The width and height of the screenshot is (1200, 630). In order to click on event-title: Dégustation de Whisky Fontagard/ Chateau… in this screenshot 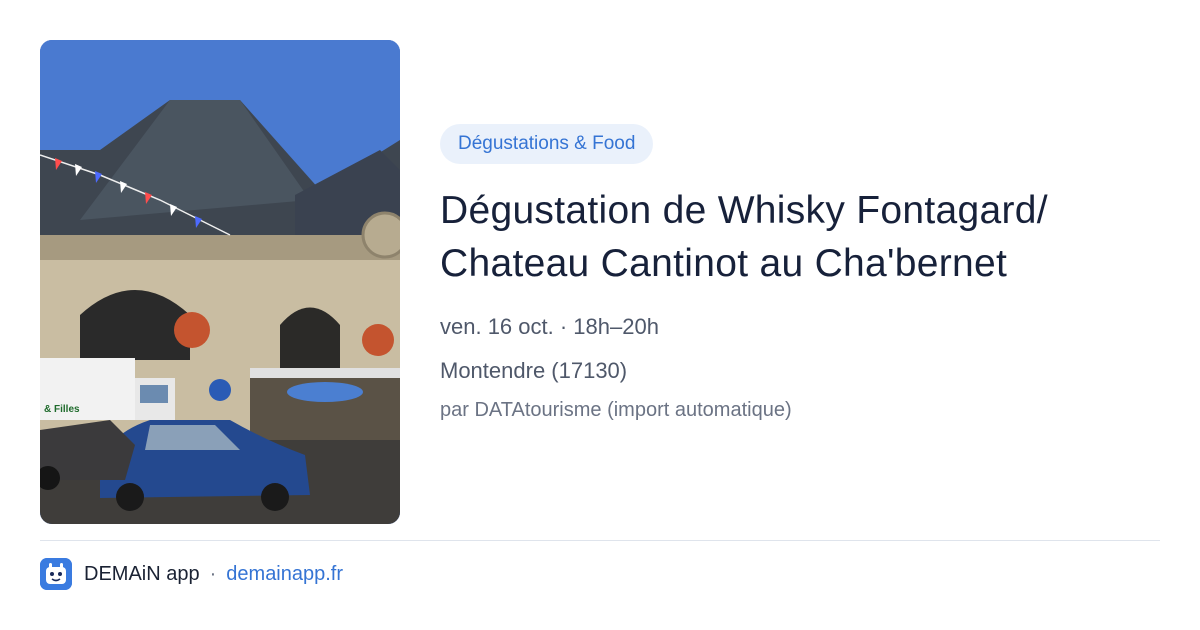, I will do `click(800, 237)`.